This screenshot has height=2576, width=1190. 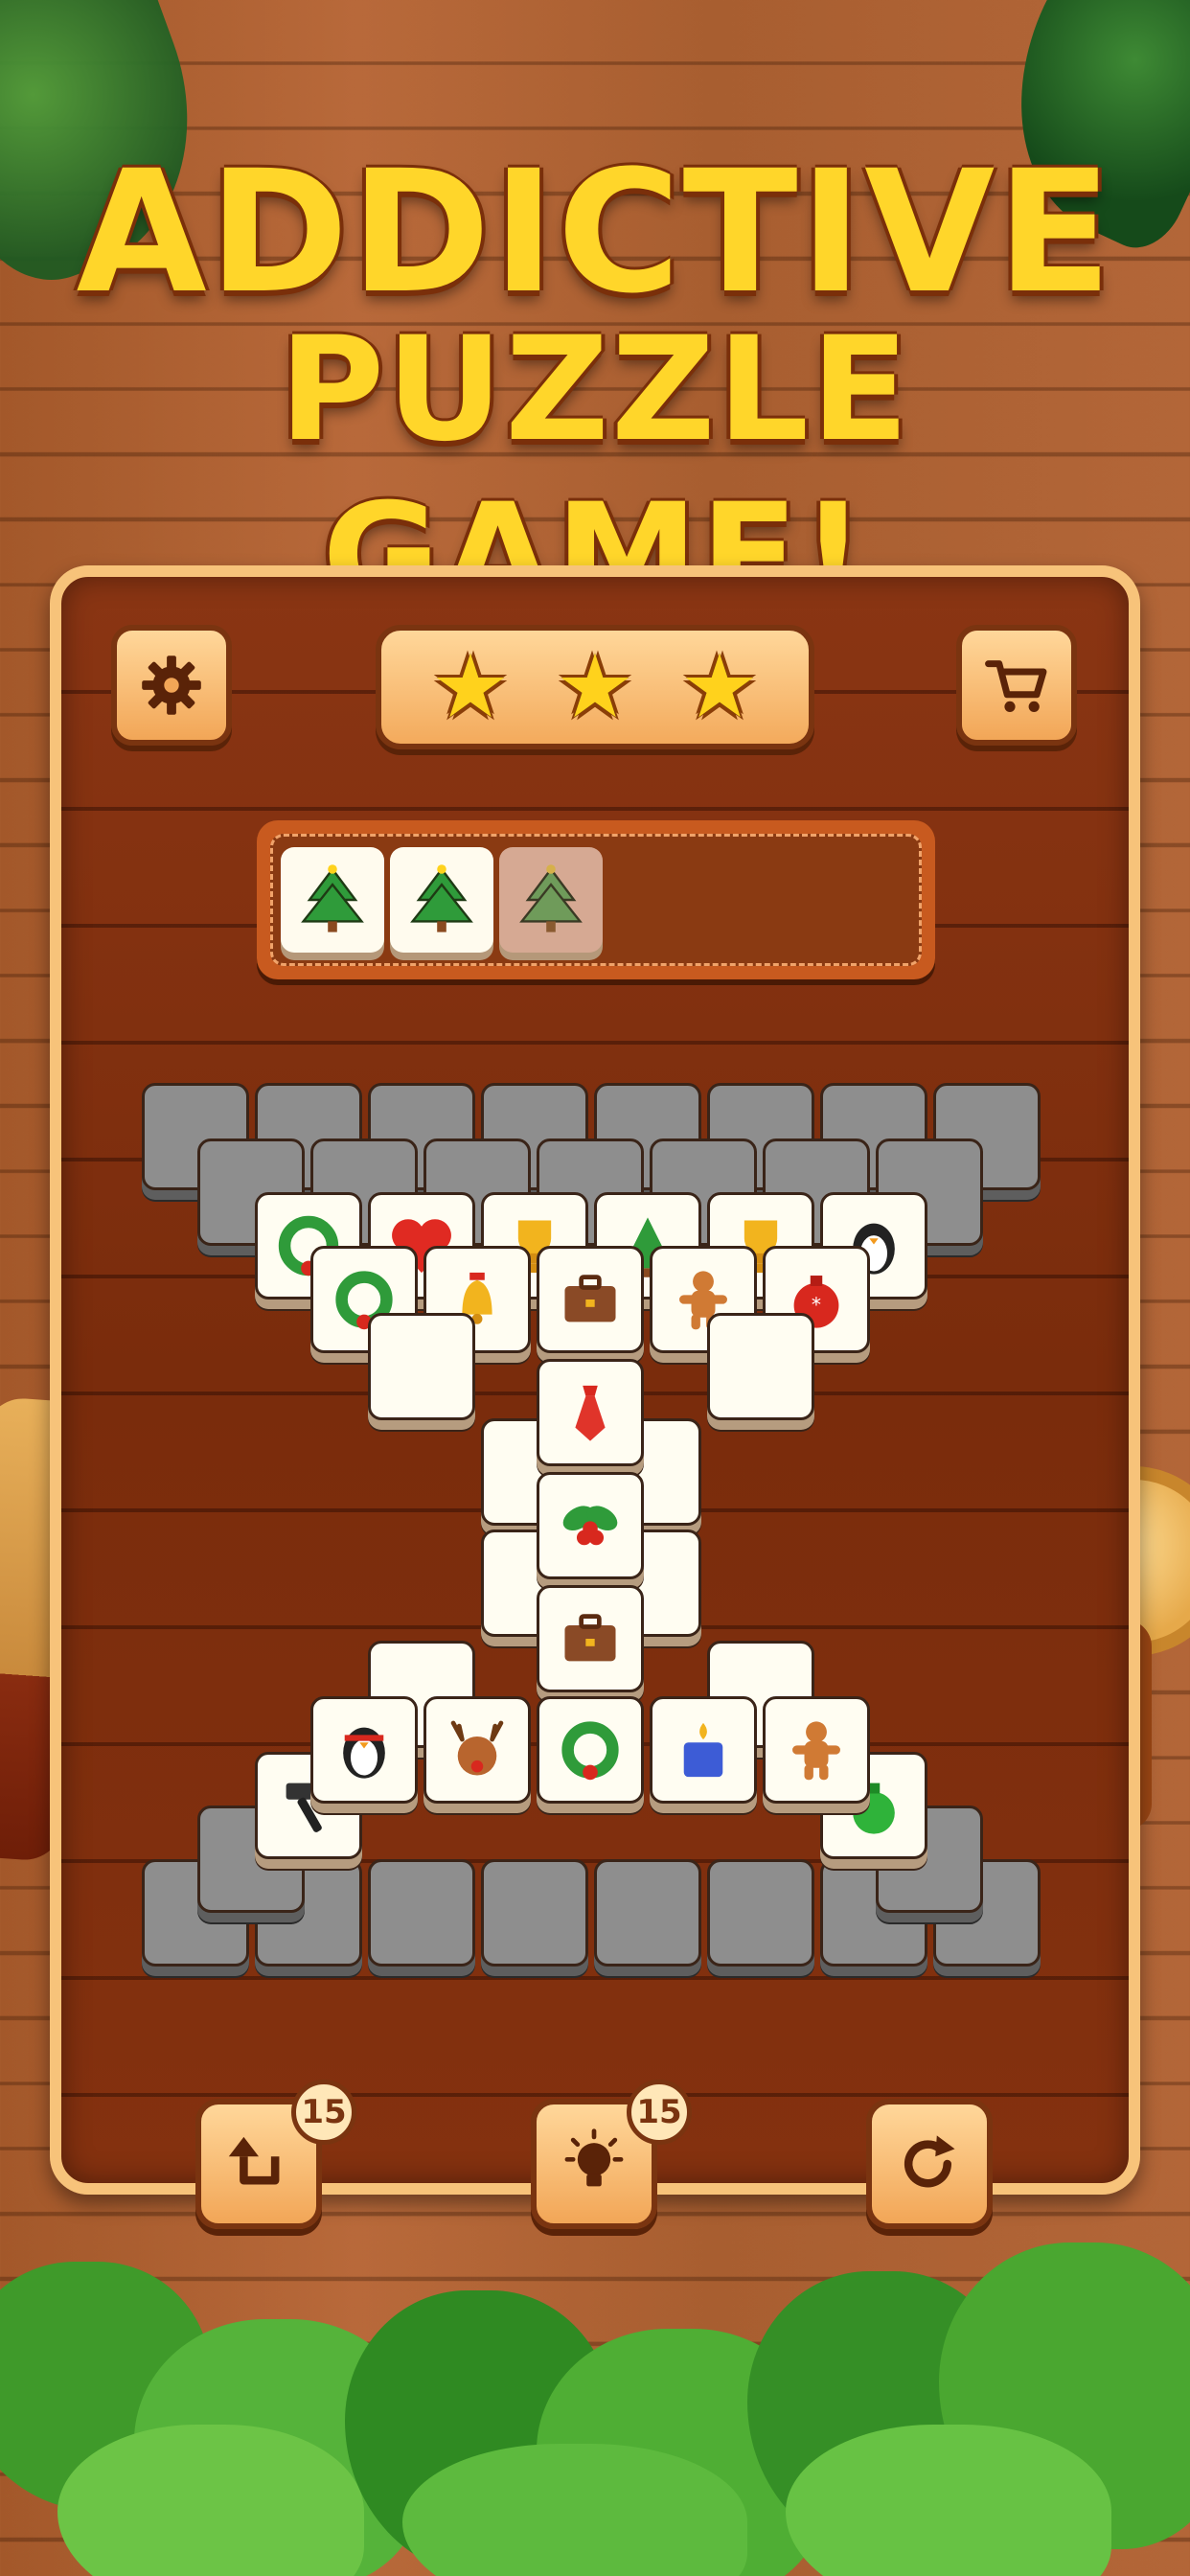 I want to click on penguin-icon, so click(x=364, y=1753).